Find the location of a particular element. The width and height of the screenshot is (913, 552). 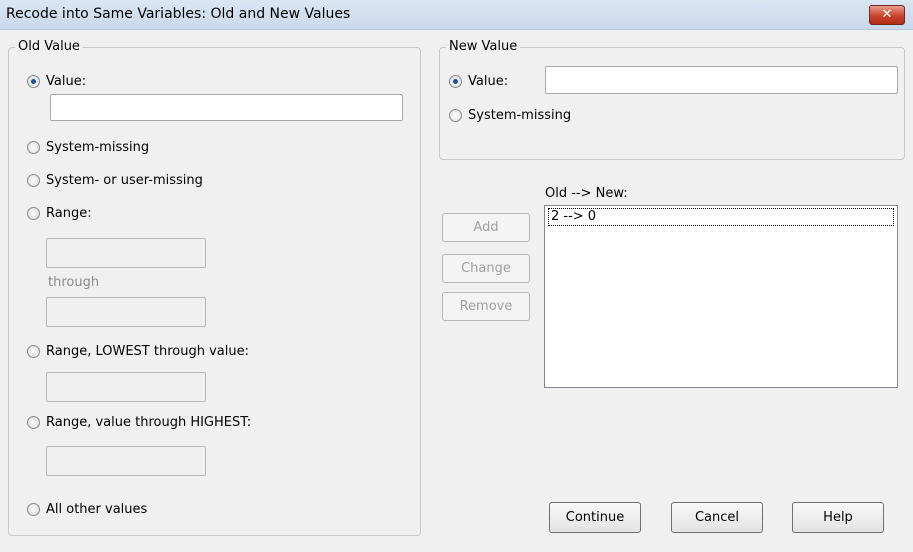

continue-button: Continue is located at coordinates (595, 517).